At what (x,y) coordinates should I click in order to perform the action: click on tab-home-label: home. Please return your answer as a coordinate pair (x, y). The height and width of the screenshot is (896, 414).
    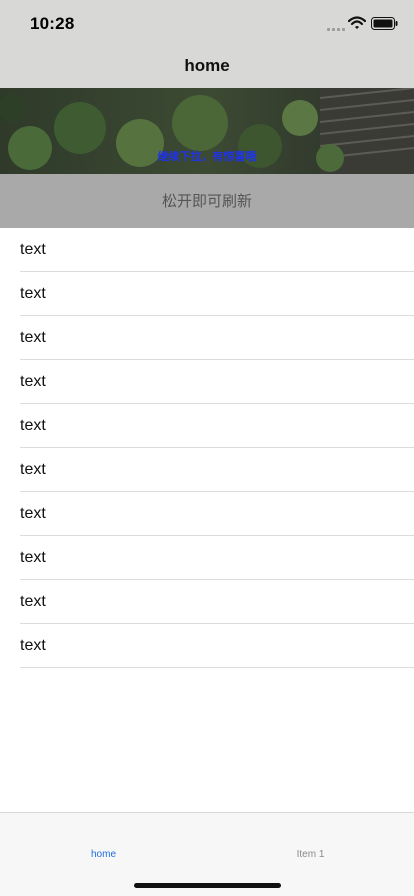
    Looking at the image, I should click on (103, 854).